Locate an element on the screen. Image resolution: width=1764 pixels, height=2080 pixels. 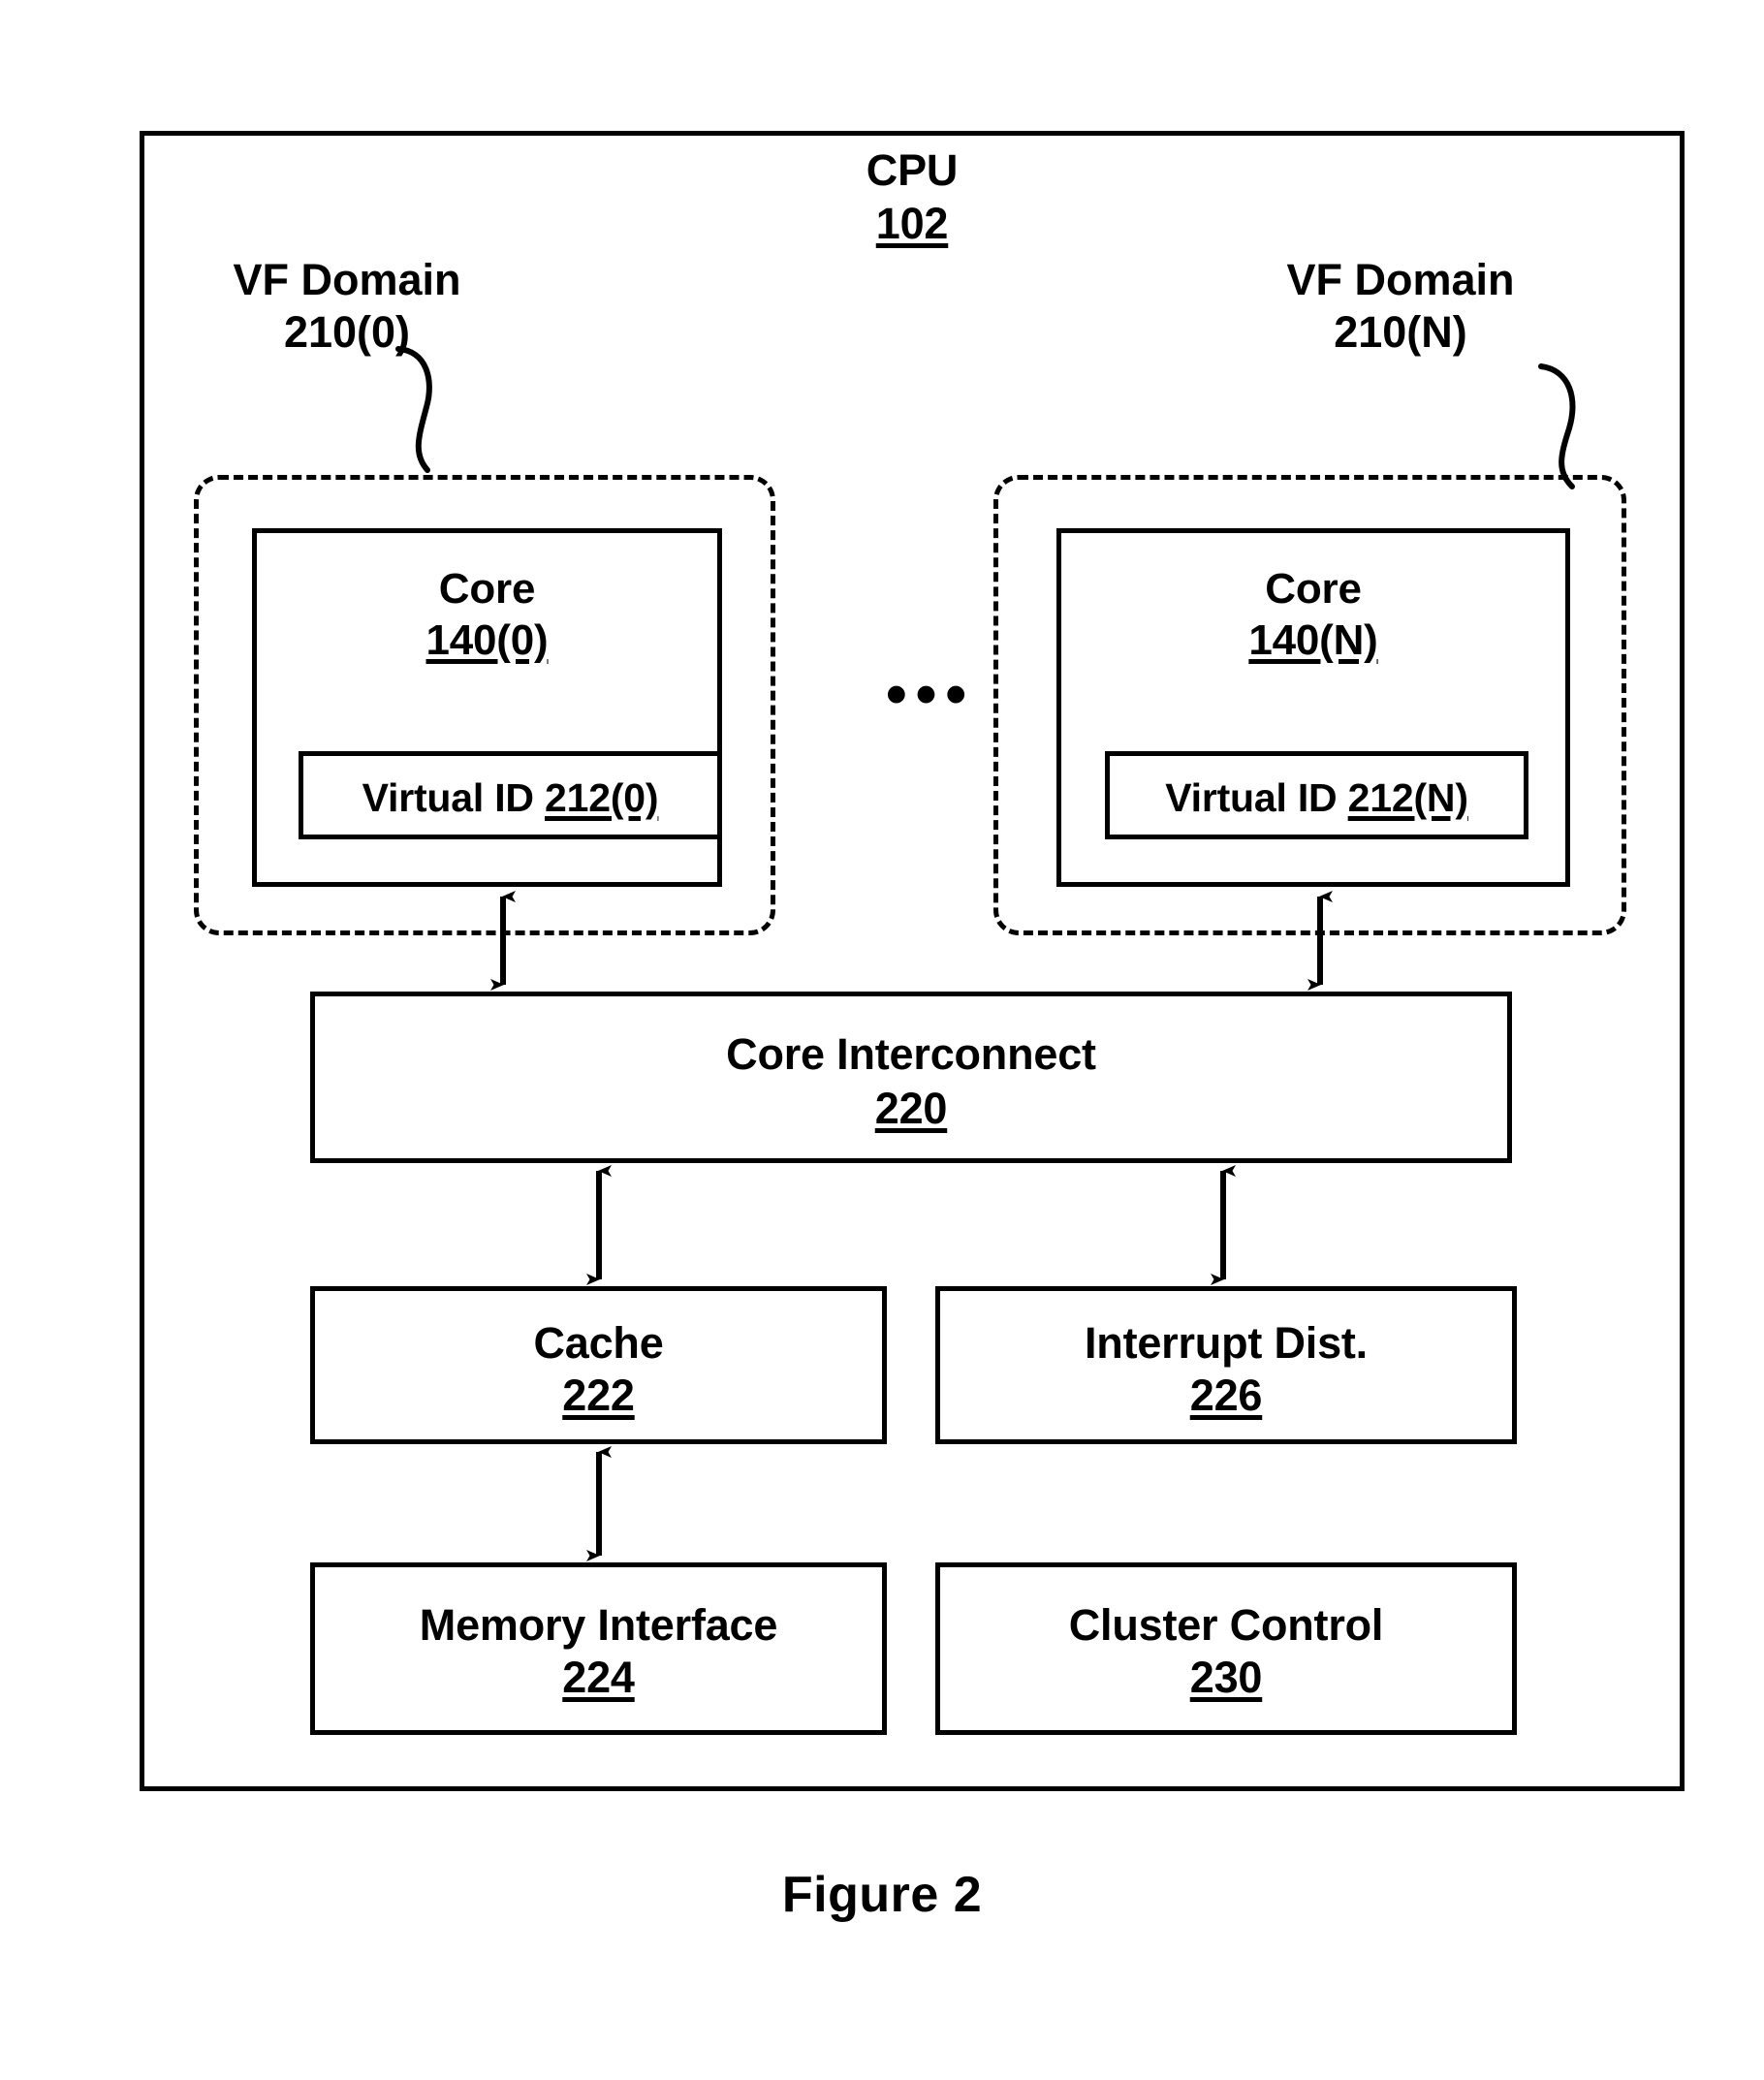
core-ellipsis: ••• is located at coordinates (931, 694).